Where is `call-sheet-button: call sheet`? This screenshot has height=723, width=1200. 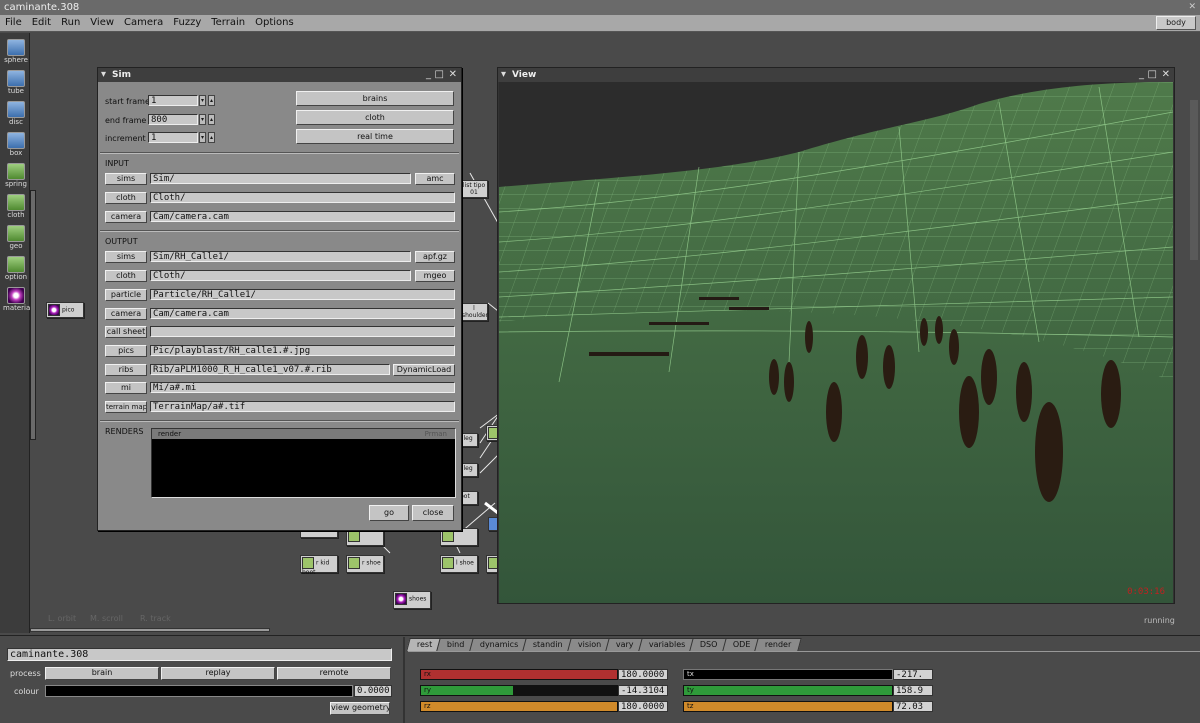
call-sheet-button: call sheet is located at coordinates (126, 332).